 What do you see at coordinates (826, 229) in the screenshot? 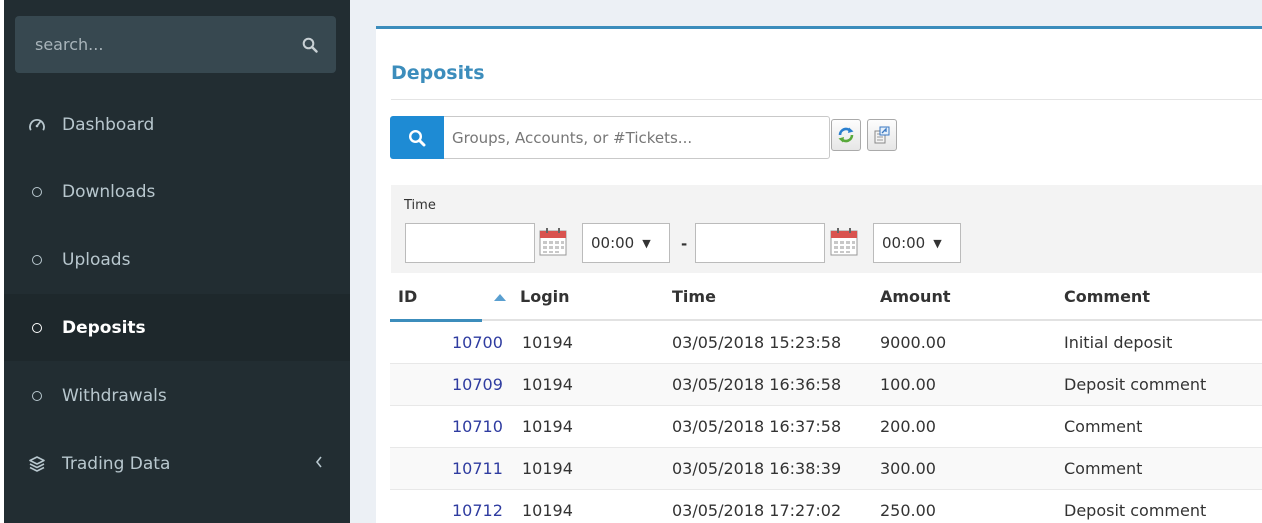
I see `time-filter-panel: Time 00:00 ▼ - 00:00 ▼` at bounding box center [826, 229].